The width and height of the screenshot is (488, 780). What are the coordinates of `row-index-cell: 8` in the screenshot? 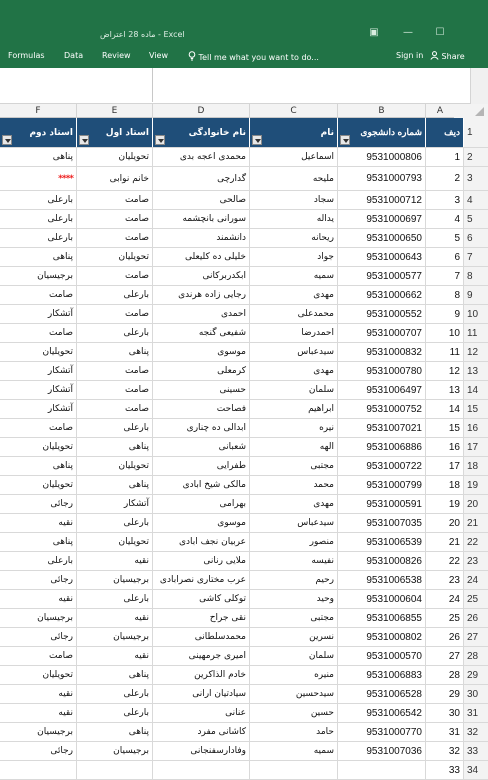 It's located at (445, 295).